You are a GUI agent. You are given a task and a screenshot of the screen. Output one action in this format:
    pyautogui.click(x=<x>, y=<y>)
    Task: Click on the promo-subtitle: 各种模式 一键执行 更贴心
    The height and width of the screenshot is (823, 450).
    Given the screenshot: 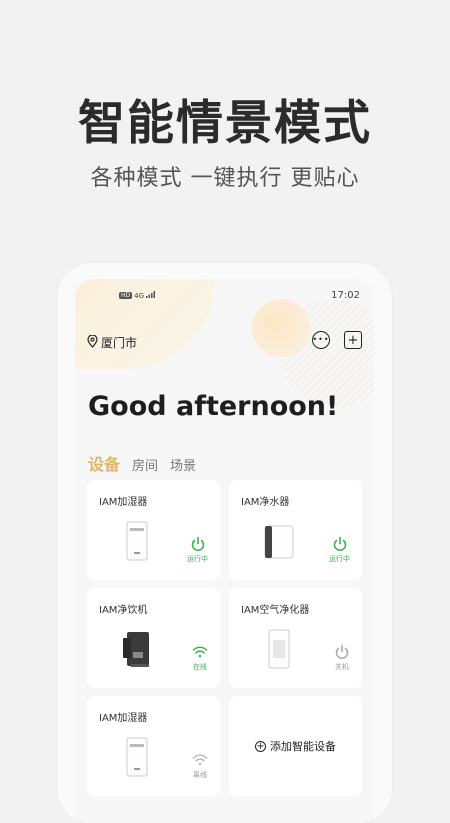 What is the action you would take?
    pyautogui.click(x=225, y=178)
    